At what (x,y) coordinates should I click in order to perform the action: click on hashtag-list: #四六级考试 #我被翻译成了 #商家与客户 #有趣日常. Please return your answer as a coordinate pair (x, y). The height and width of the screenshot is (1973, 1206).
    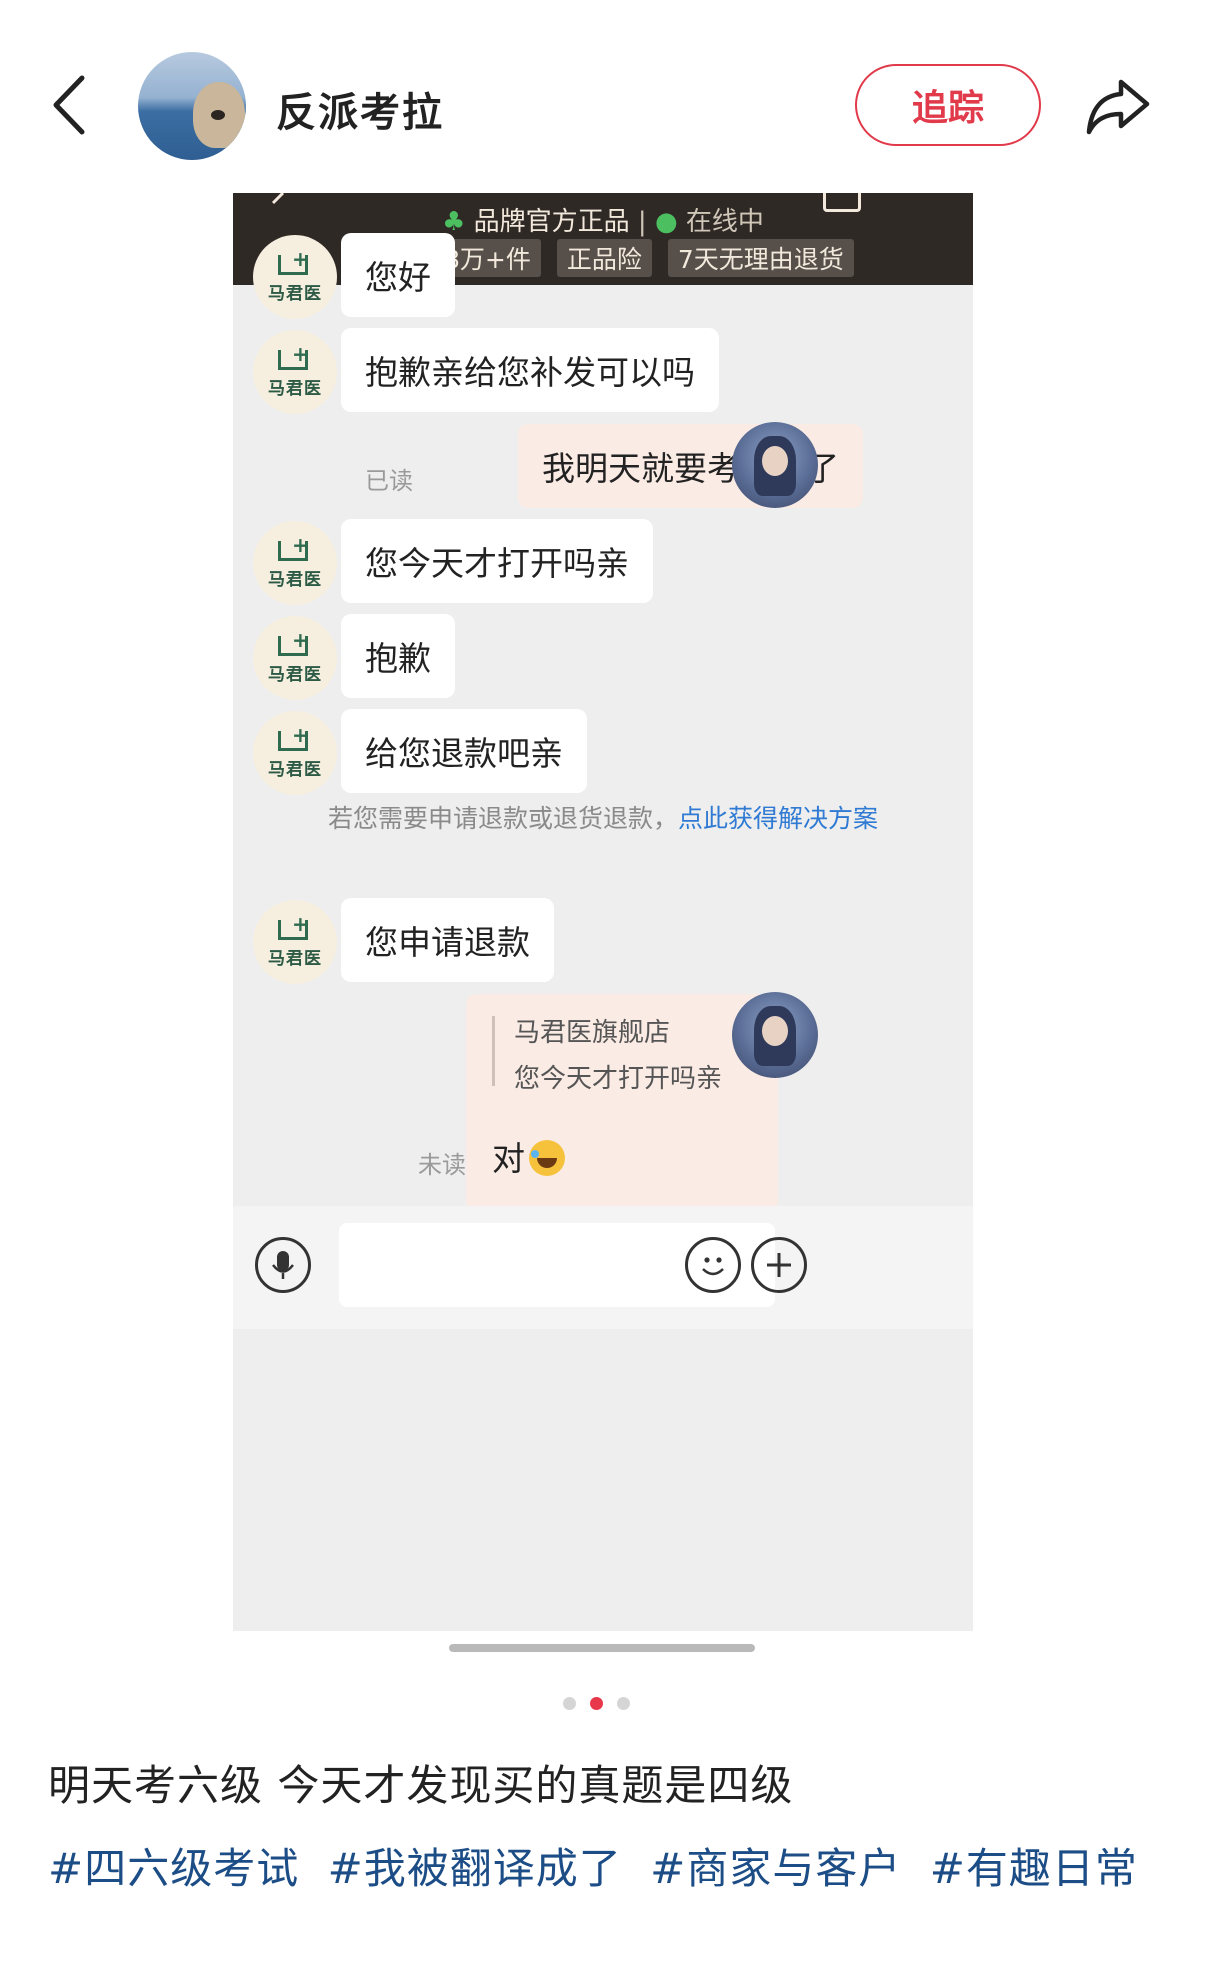
    Looking at the image, I should click on (603, 1869).